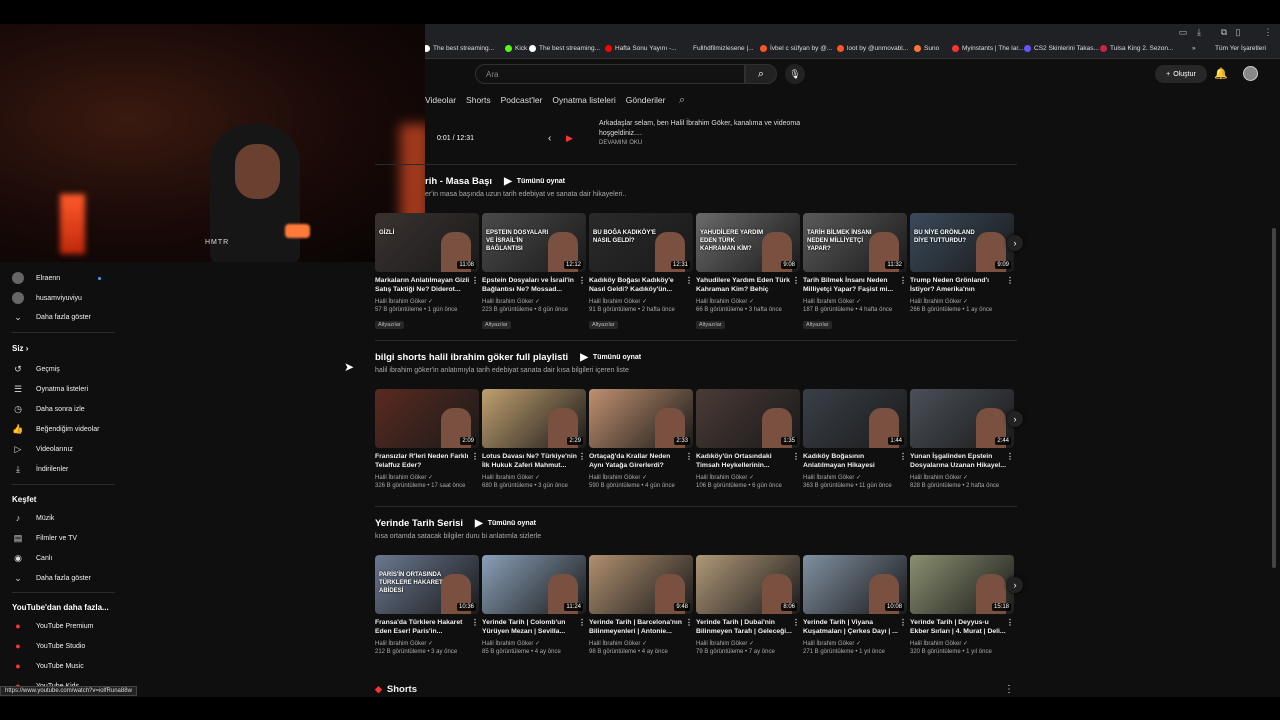  Describe the element at coordinates (748, 584) in the screenshot. I see `video-thumbnail: 8:06` at that location.